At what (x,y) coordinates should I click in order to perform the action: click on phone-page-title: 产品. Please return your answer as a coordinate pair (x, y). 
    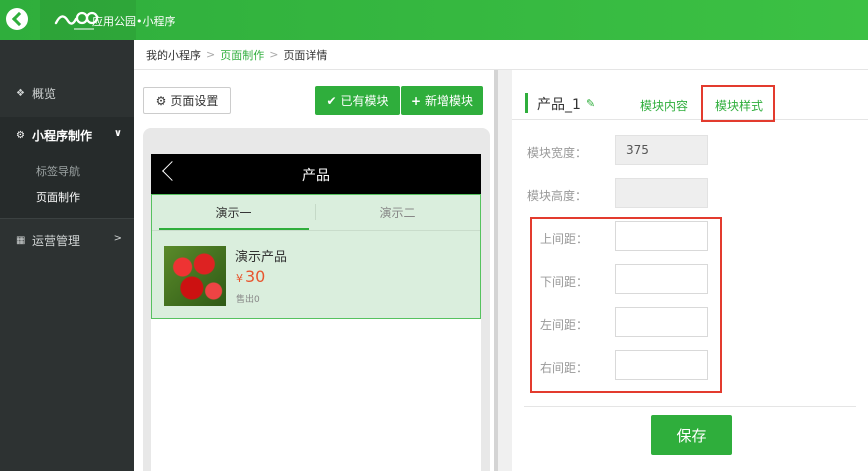
    Looking at the image, I should click on (316, 176).